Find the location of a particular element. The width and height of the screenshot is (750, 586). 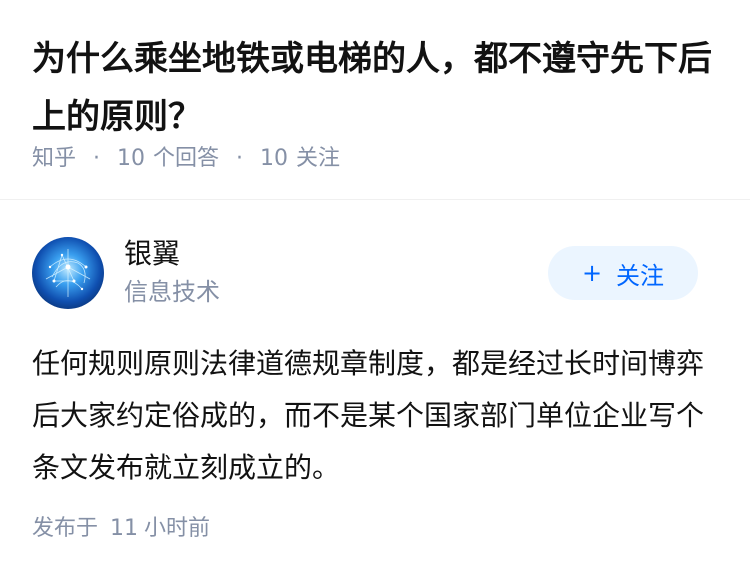

follow-button-label: 关注 is located at coordinates (640, 275).